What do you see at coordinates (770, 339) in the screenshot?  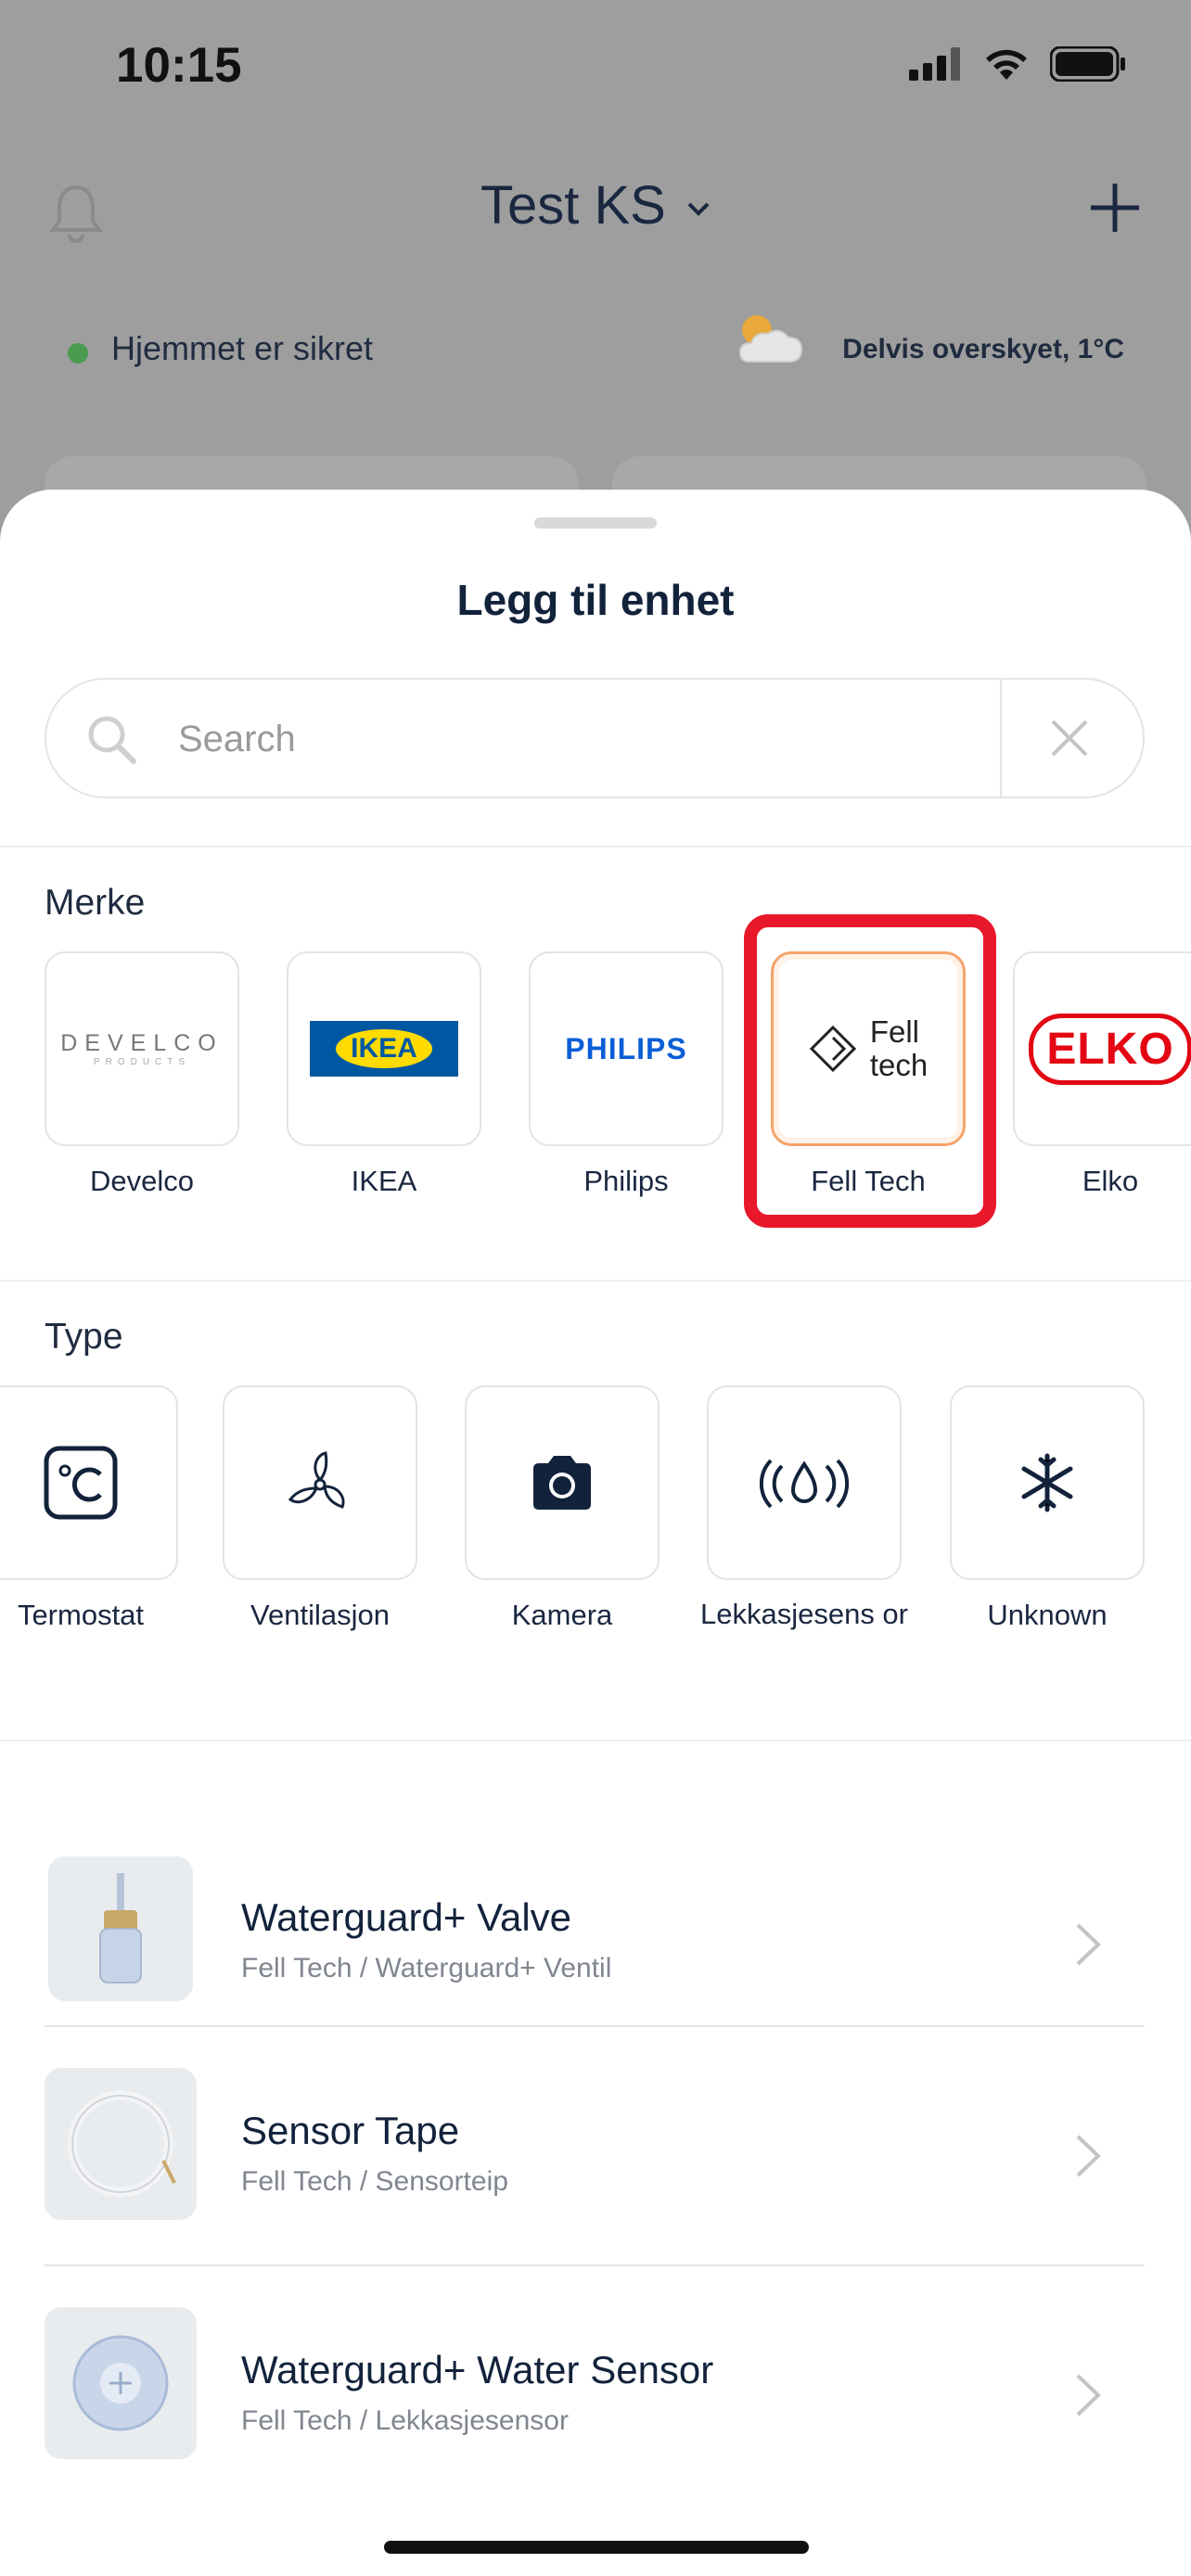 I see `partly-cloudy-icon` at bounding box center [770, 339].